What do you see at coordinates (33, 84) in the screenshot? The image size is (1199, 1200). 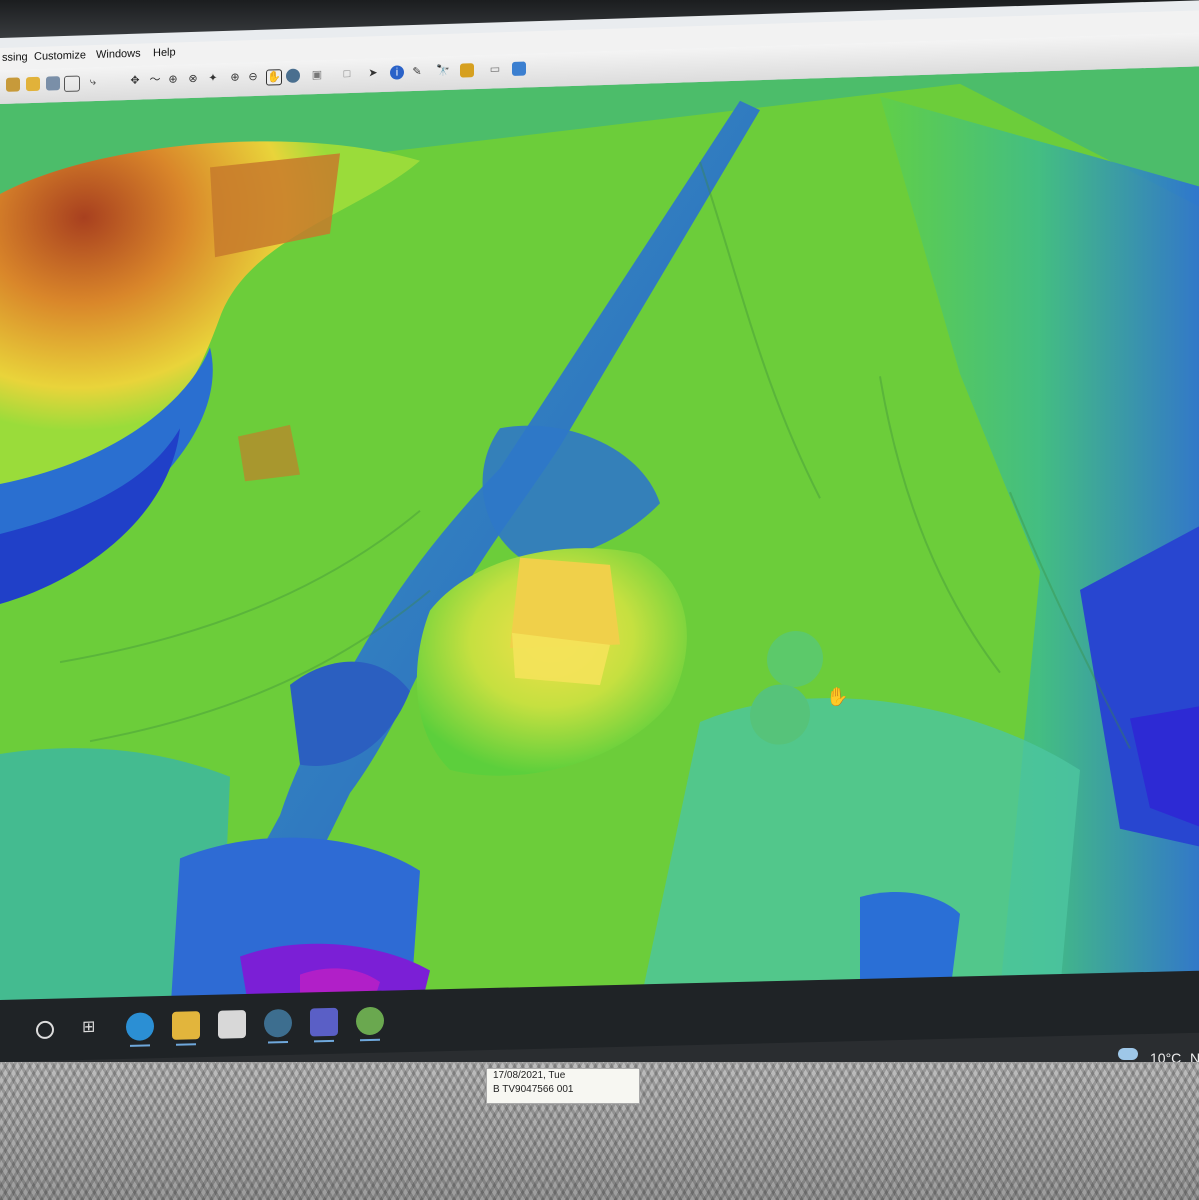 I see `folder-icon` at bounding box center [33, 84].